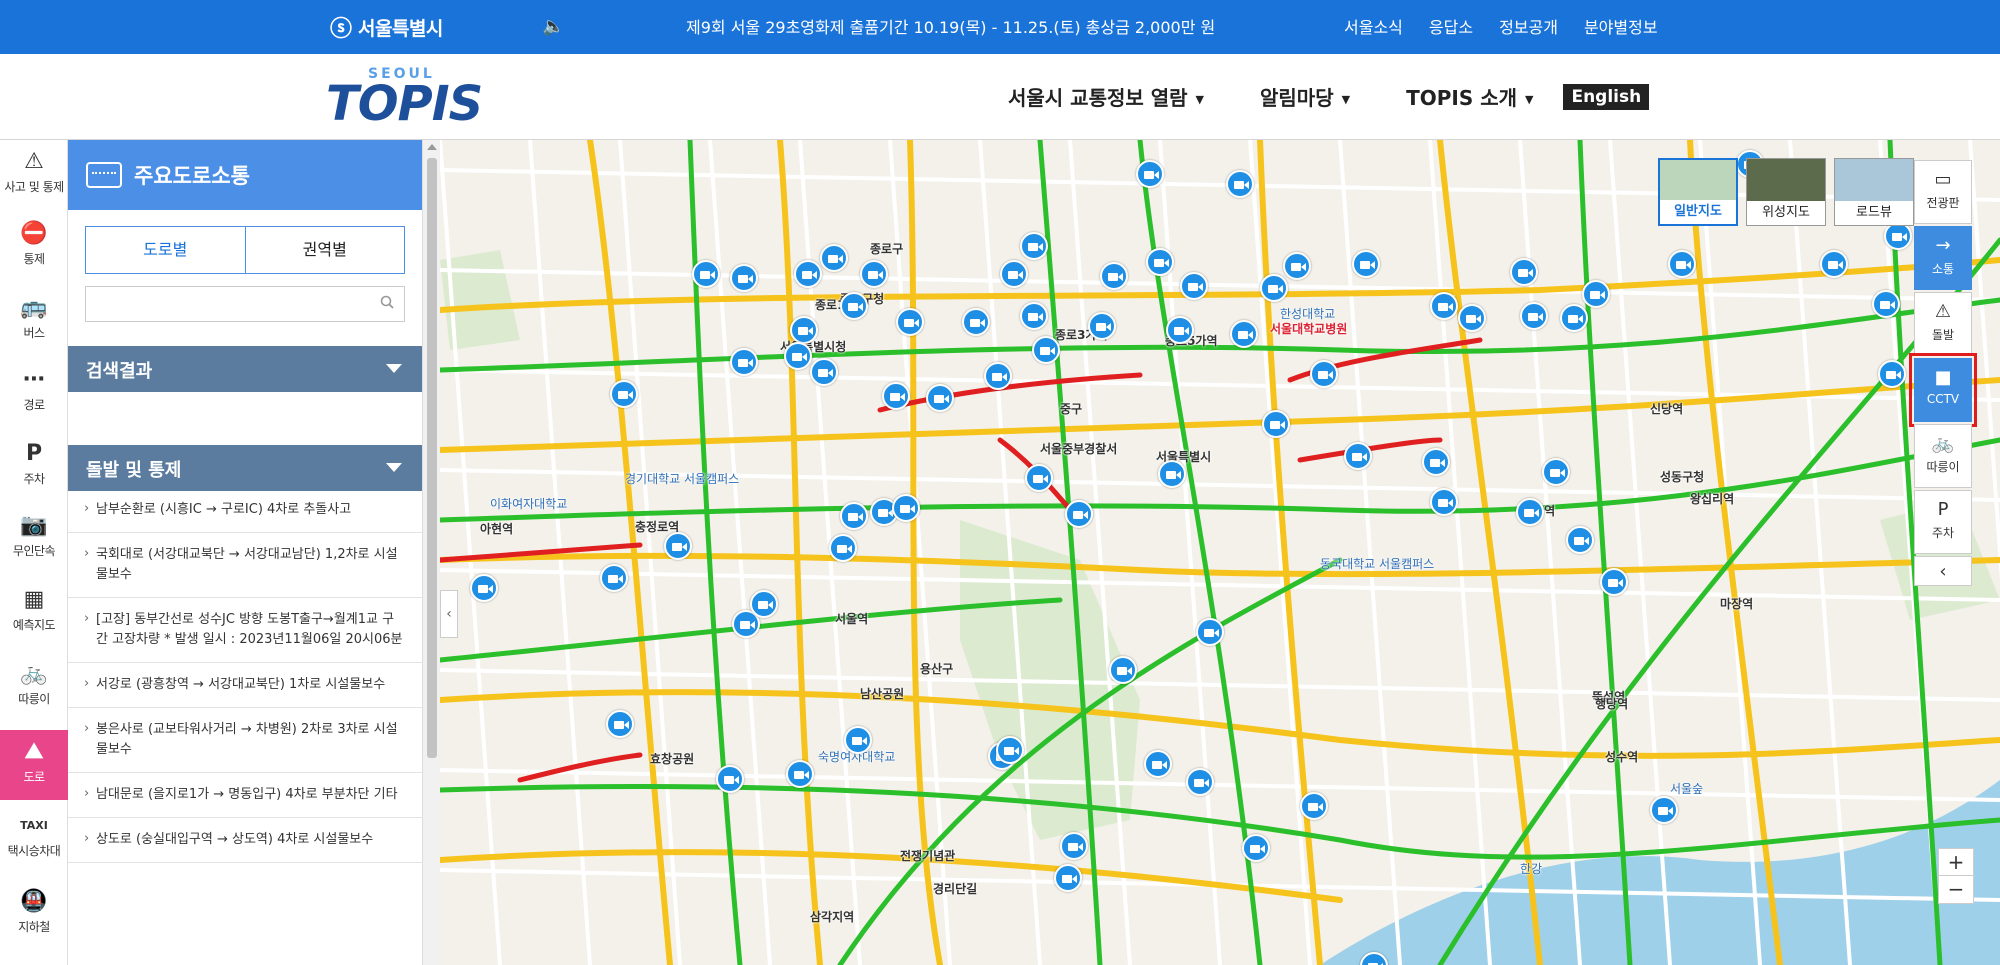  What do you see at coordinates (324, 250) in the screenshot?
I see `tab-by-region: 권역별` at bounding box center [324, 250].